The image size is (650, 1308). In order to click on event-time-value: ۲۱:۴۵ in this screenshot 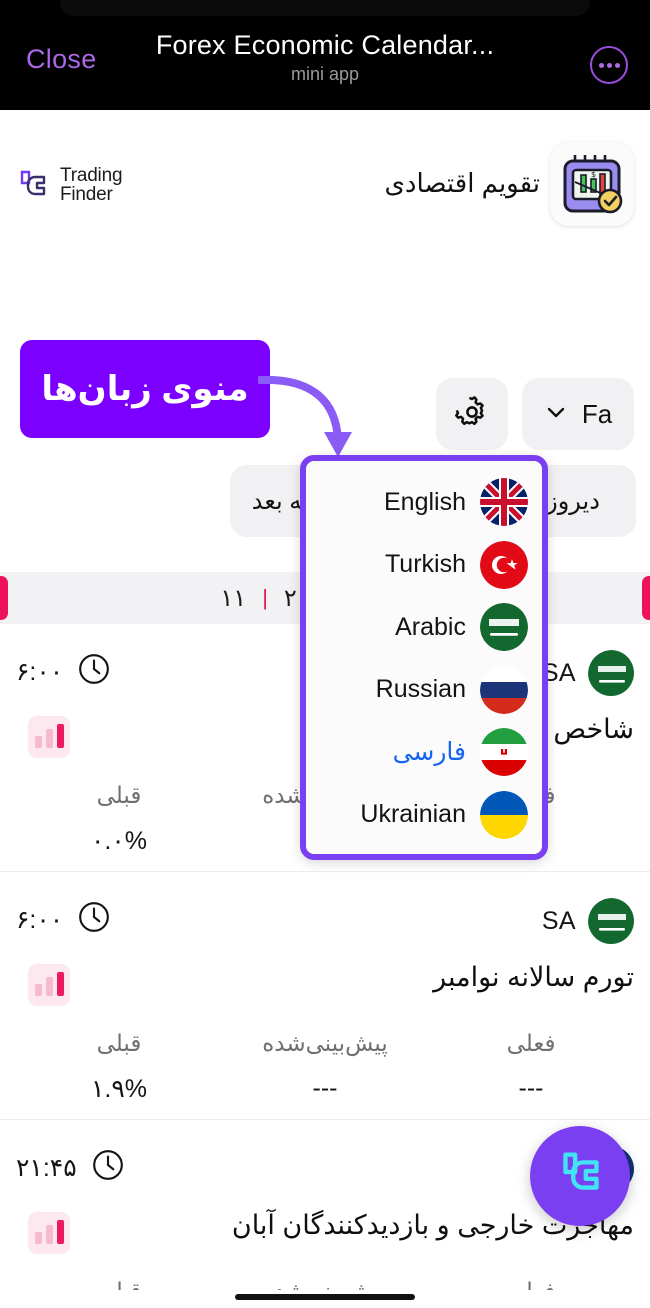, I will do `click(46, 1167)`.